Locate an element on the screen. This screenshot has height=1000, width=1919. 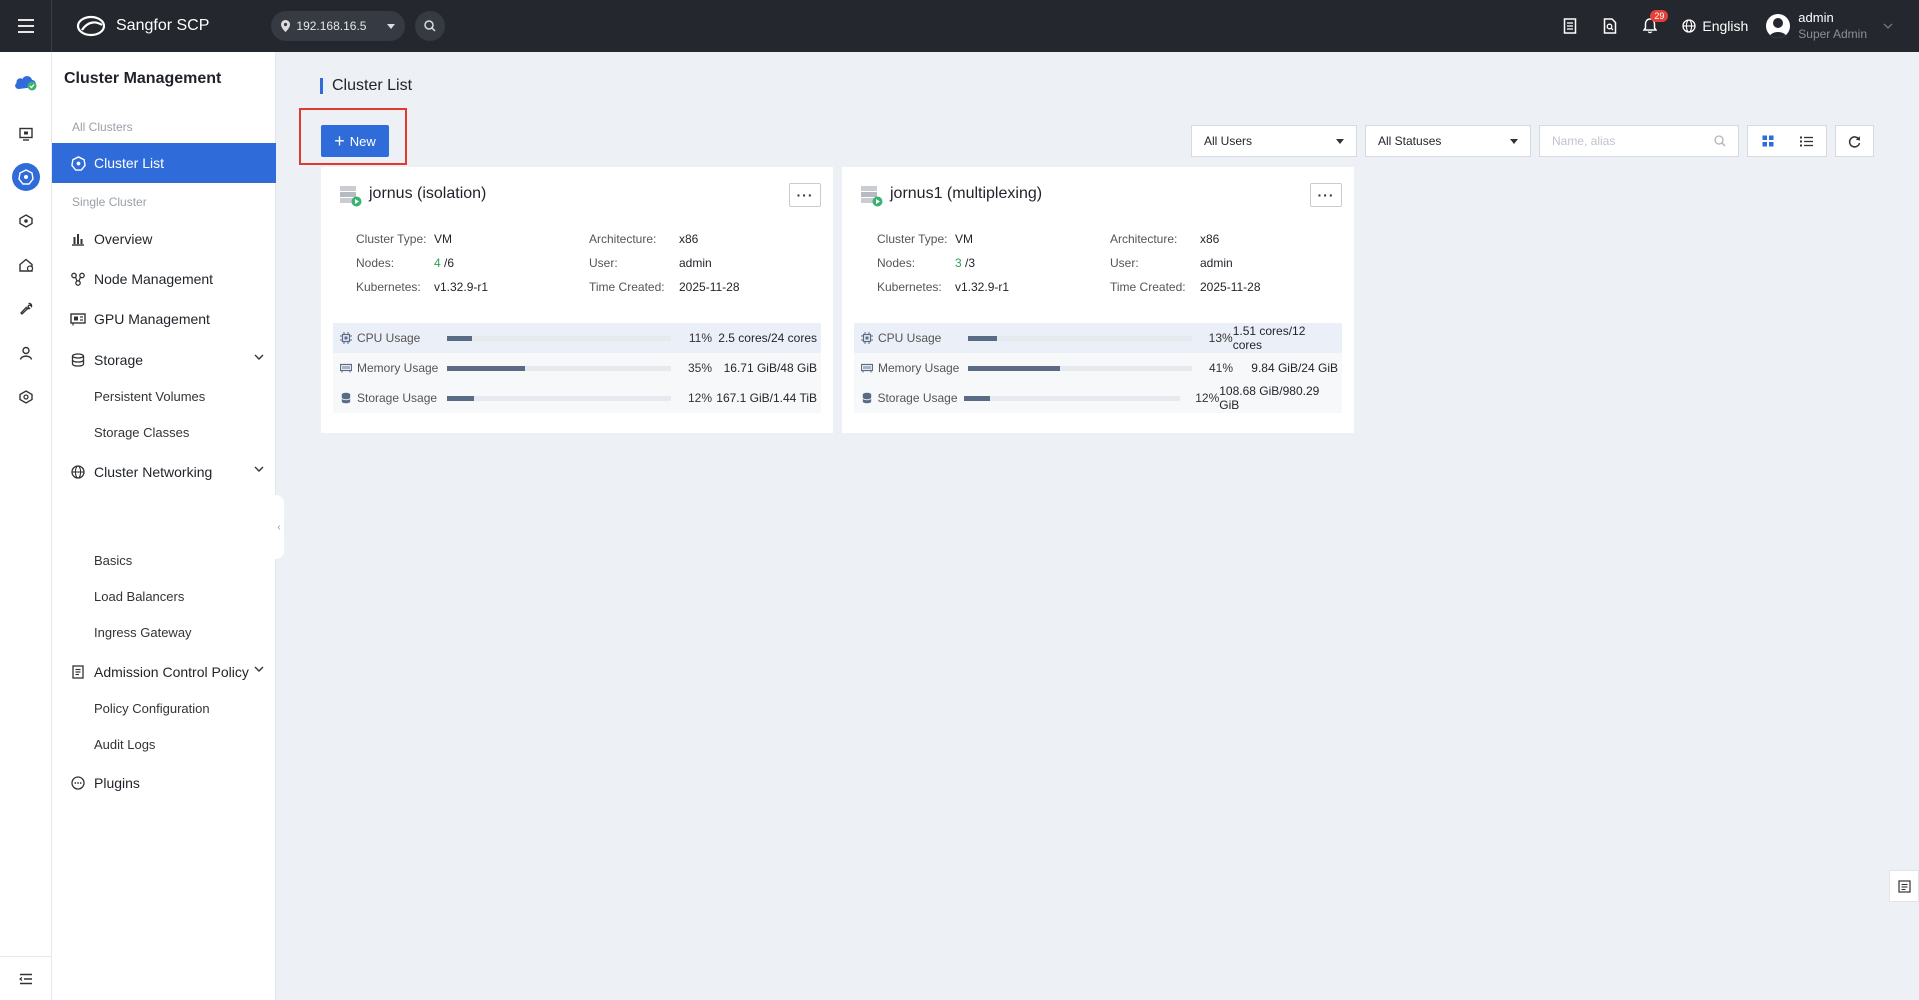
rail-tools is located at coordinates (26, 309).